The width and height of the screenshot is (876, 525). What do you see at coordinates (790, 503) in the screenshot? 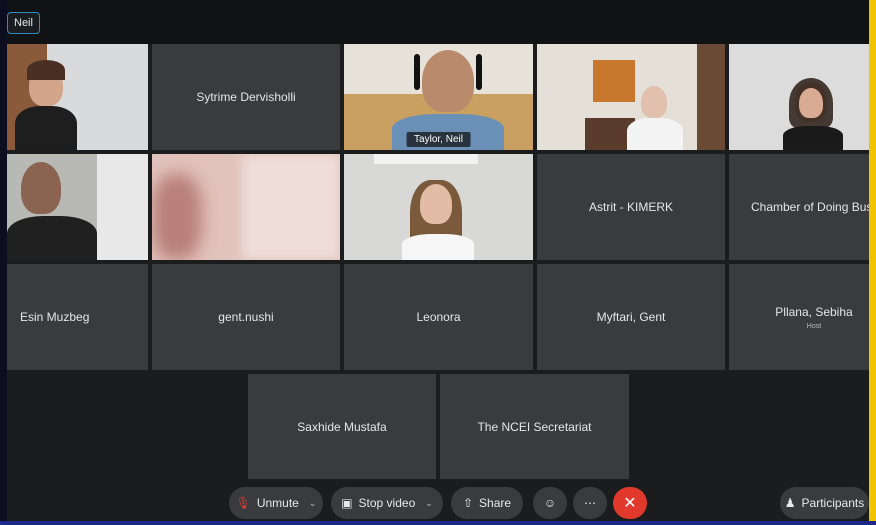
I see `person-icon: ♟` at bounding box center [790, 503].